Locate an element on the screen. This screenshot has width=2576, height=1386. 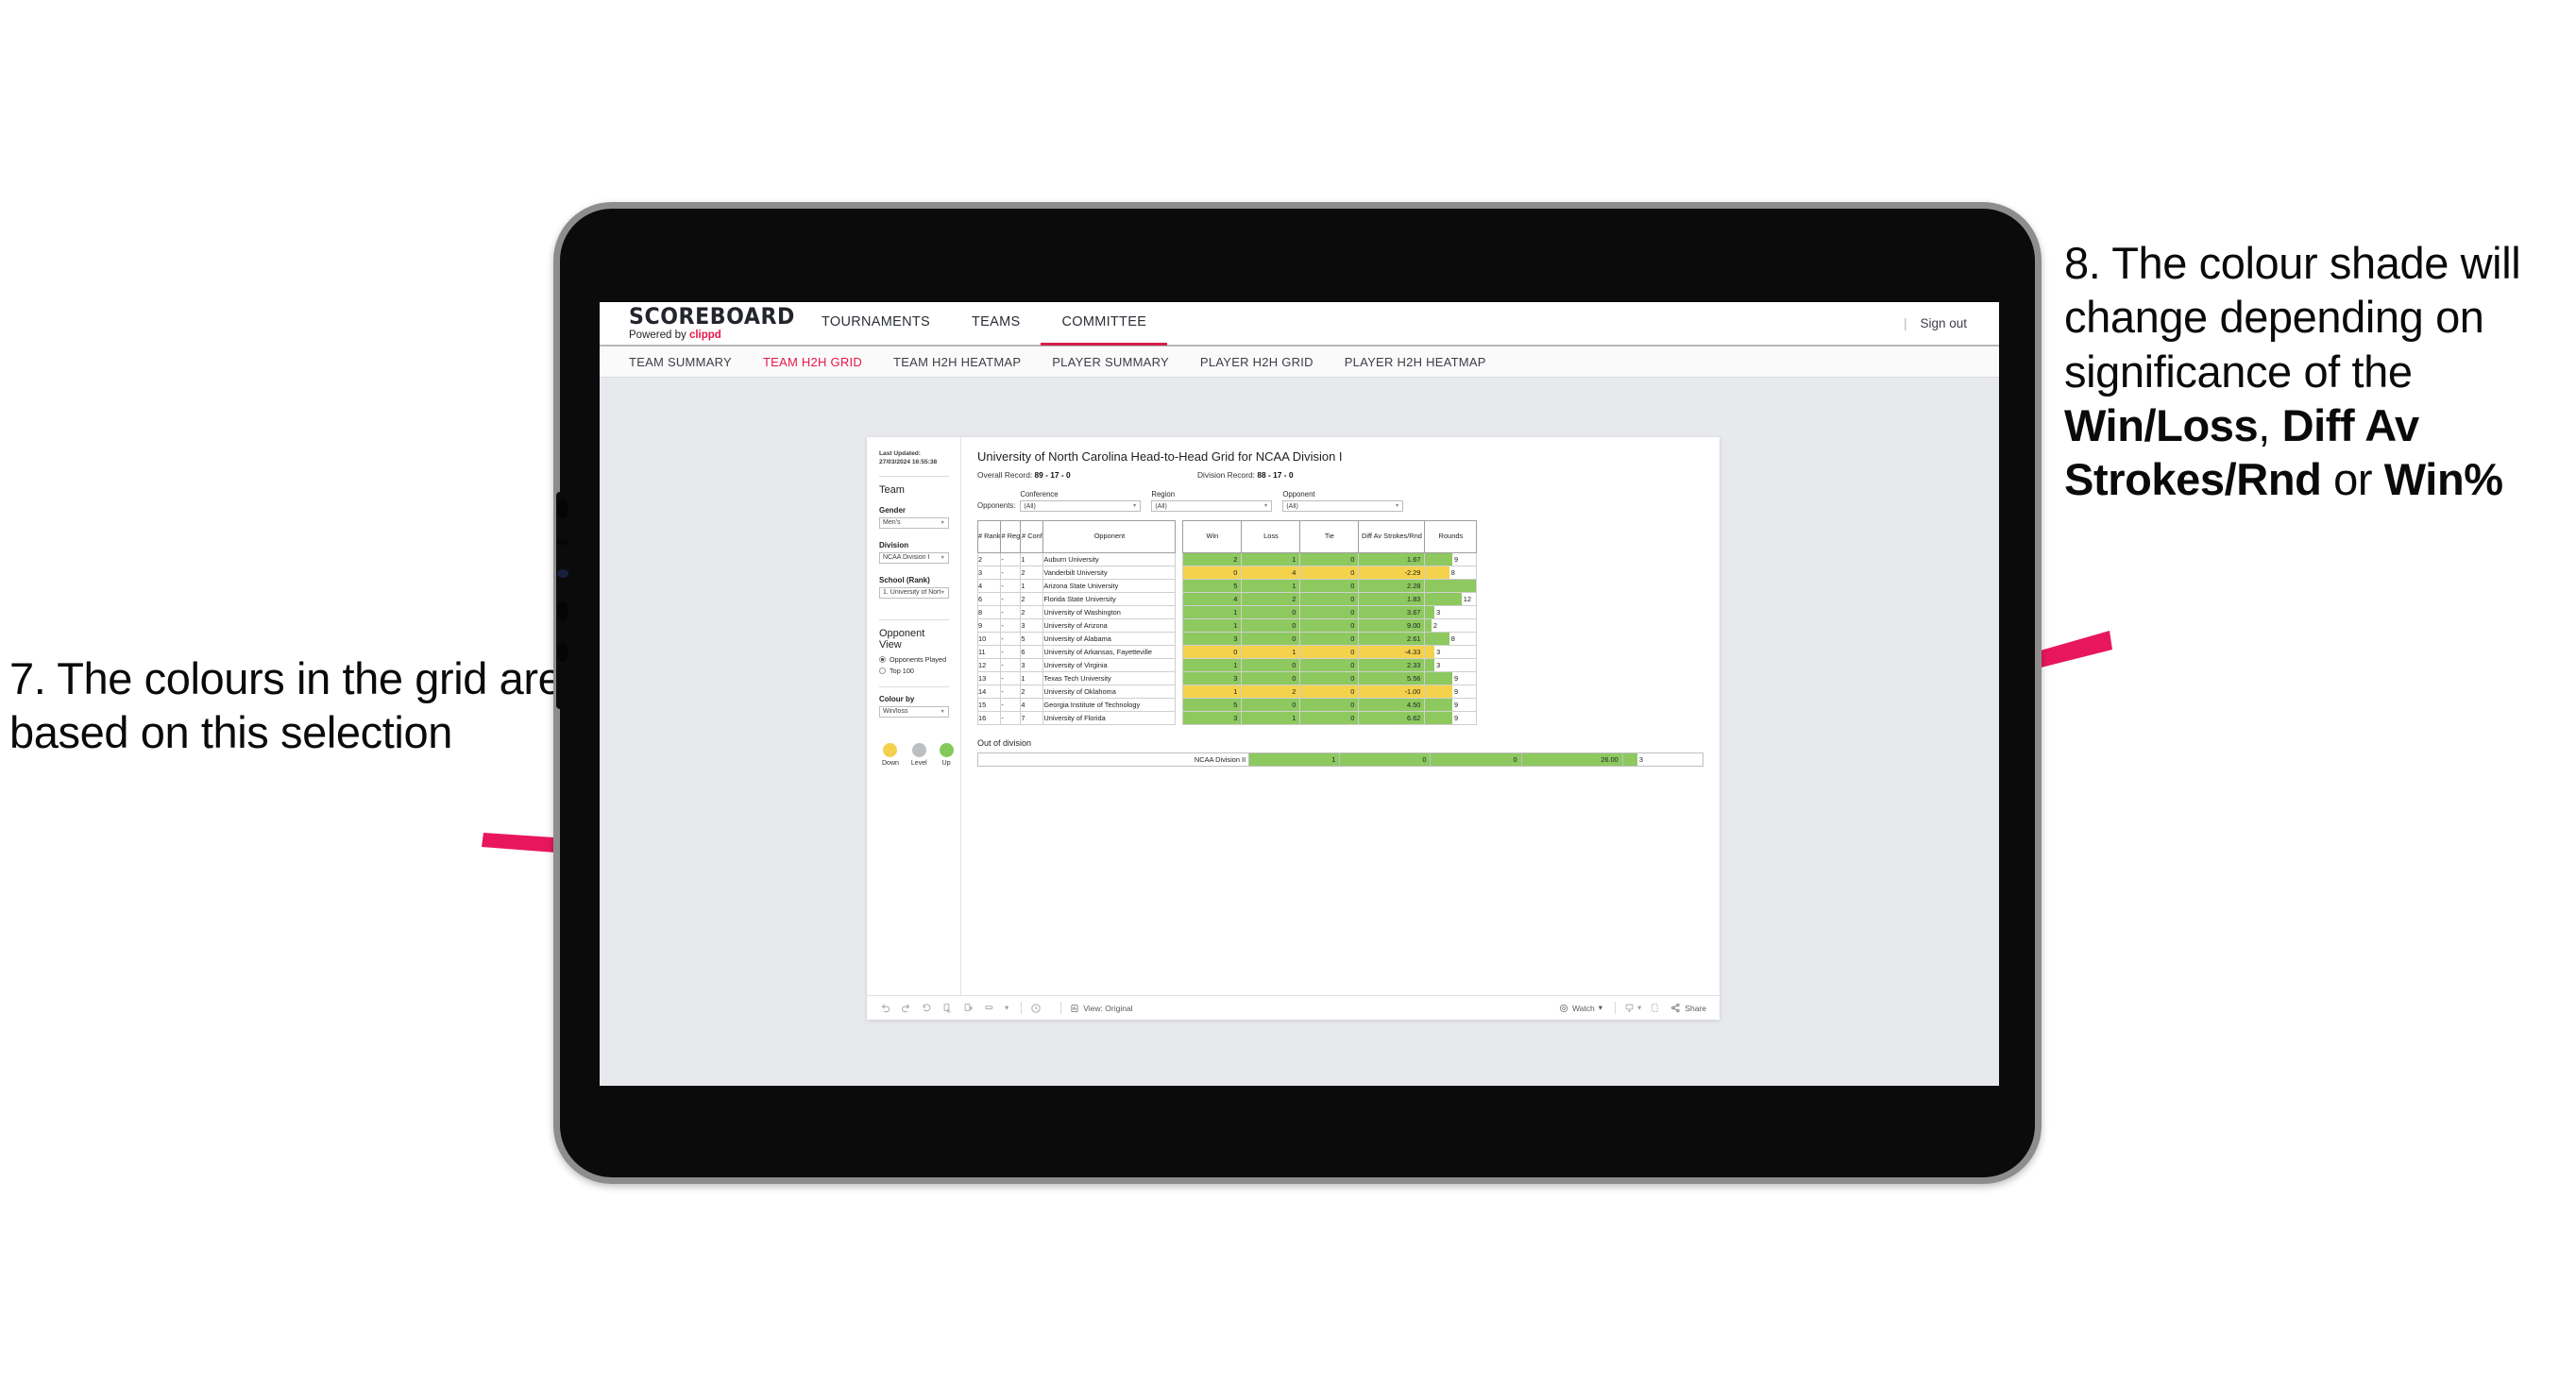
cell-rank: 9 is located at coordinates (989, 625).